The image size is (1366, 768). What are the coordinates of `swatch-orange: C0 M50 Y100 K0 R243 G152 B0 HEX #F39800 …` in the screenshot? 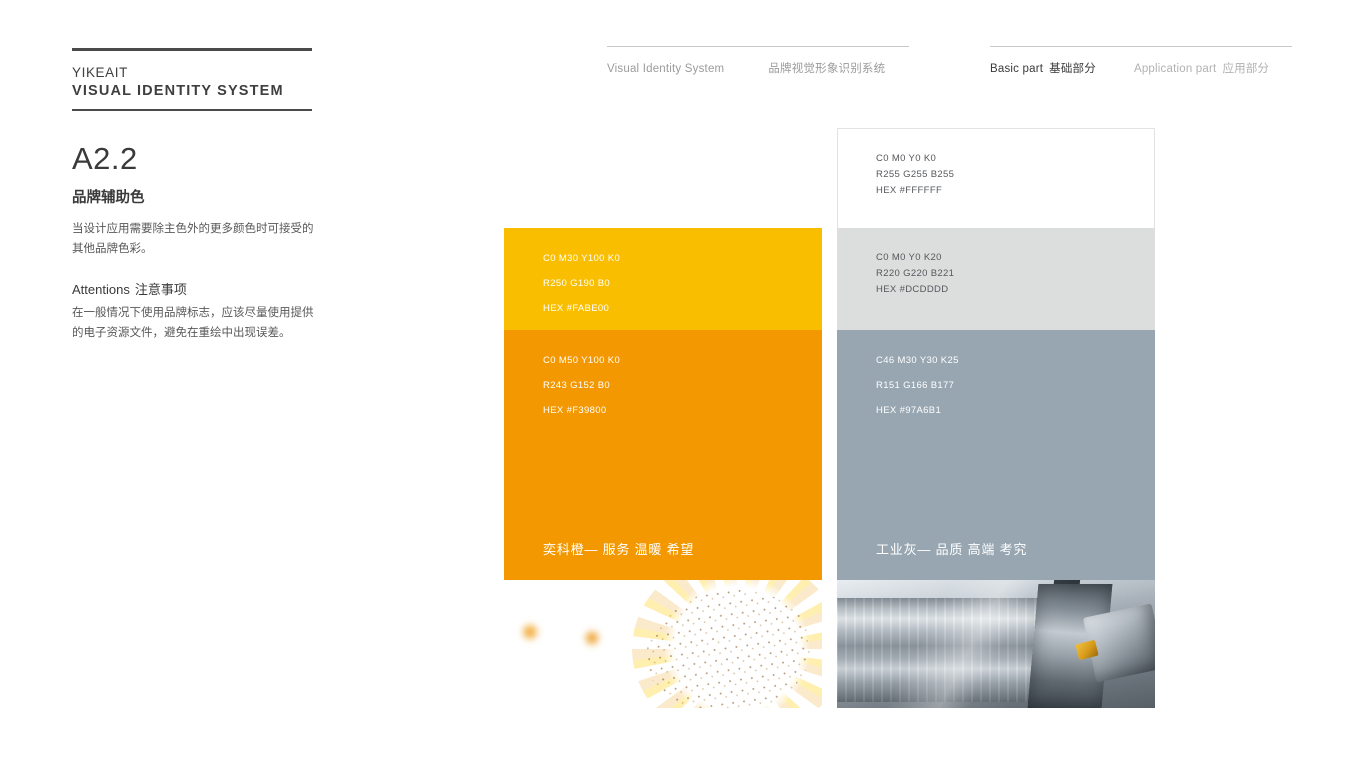 It's located at (663, 455).